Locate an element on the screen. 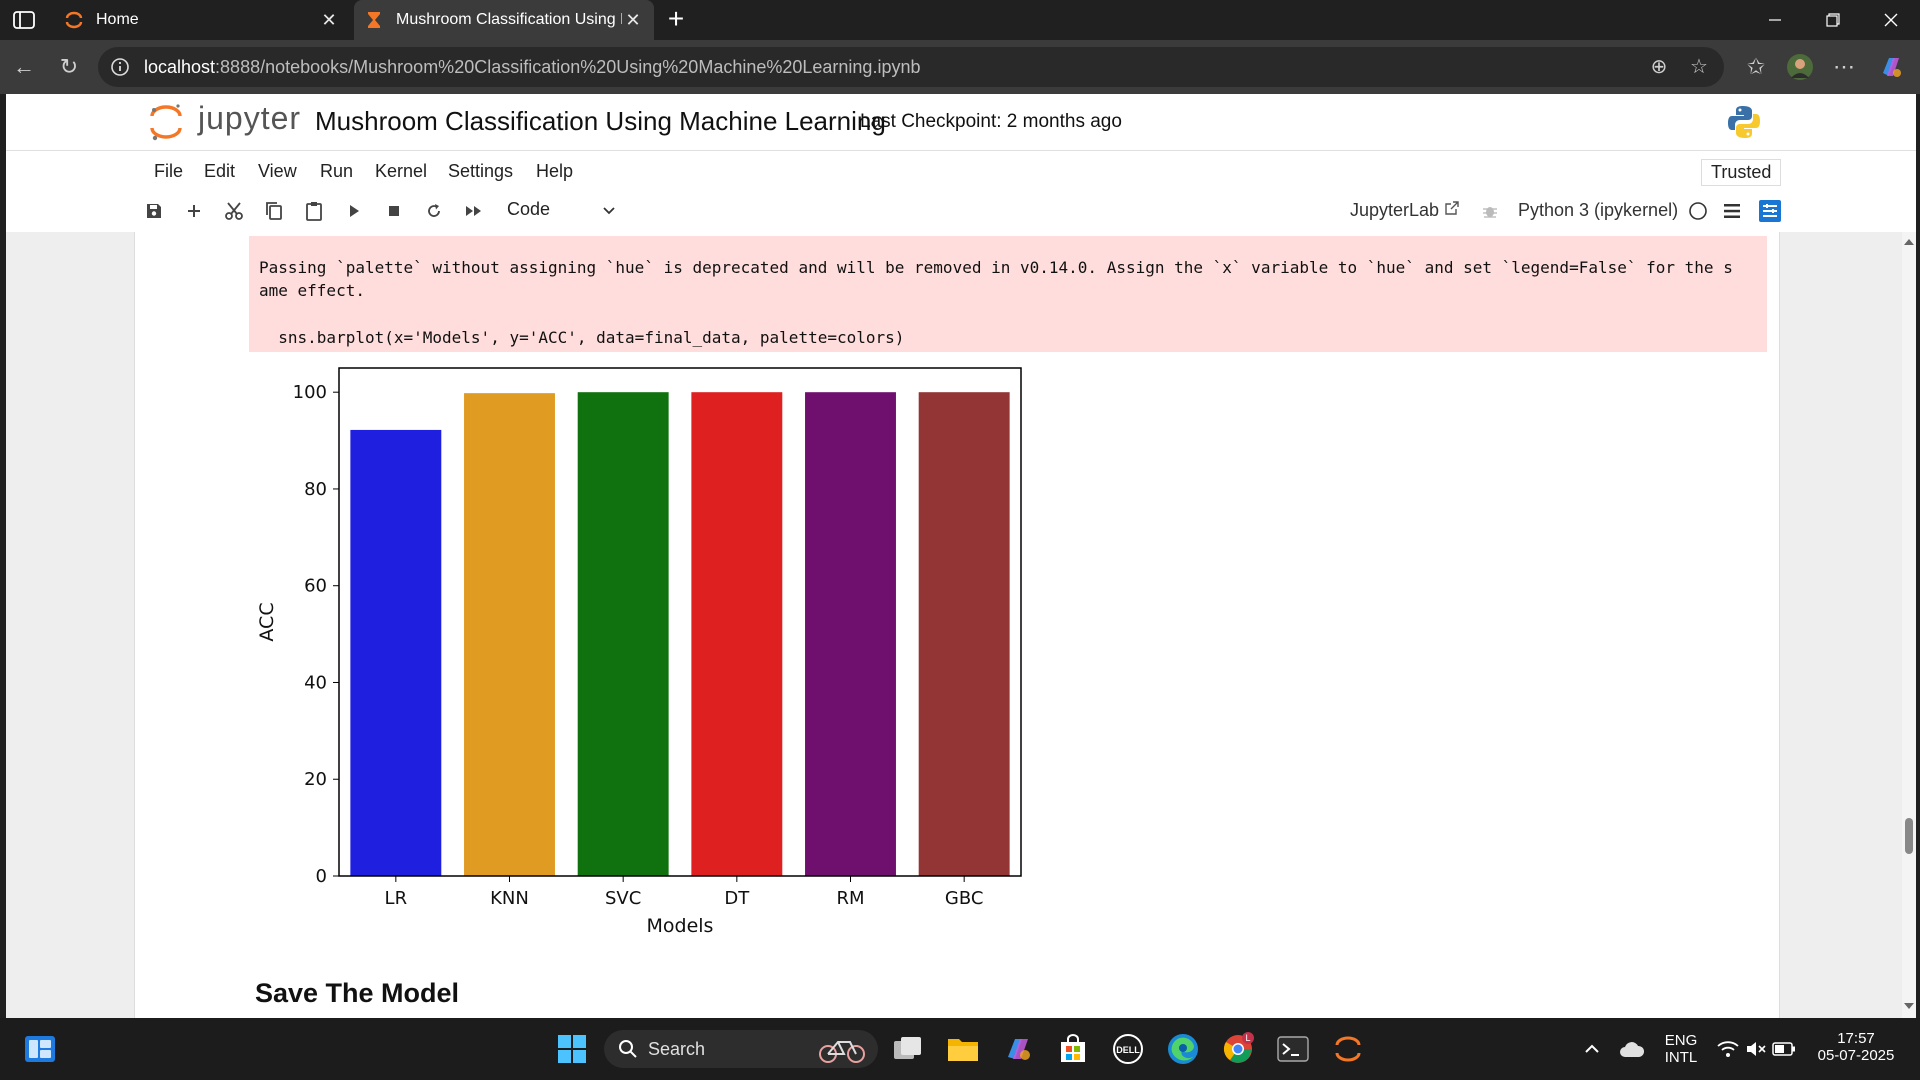  copilot-app-icon is located at coordinates (1018, 1049).